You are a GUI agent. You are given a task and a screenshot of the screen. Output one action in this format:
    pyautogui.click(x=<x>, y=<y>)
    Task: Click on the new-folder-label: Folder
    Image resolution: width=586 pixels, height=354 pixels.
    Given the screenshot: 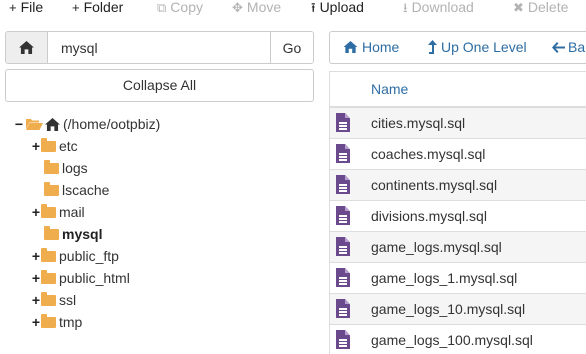 What is the action you would take?
    pyautogui.click(x=103, y=7)
    